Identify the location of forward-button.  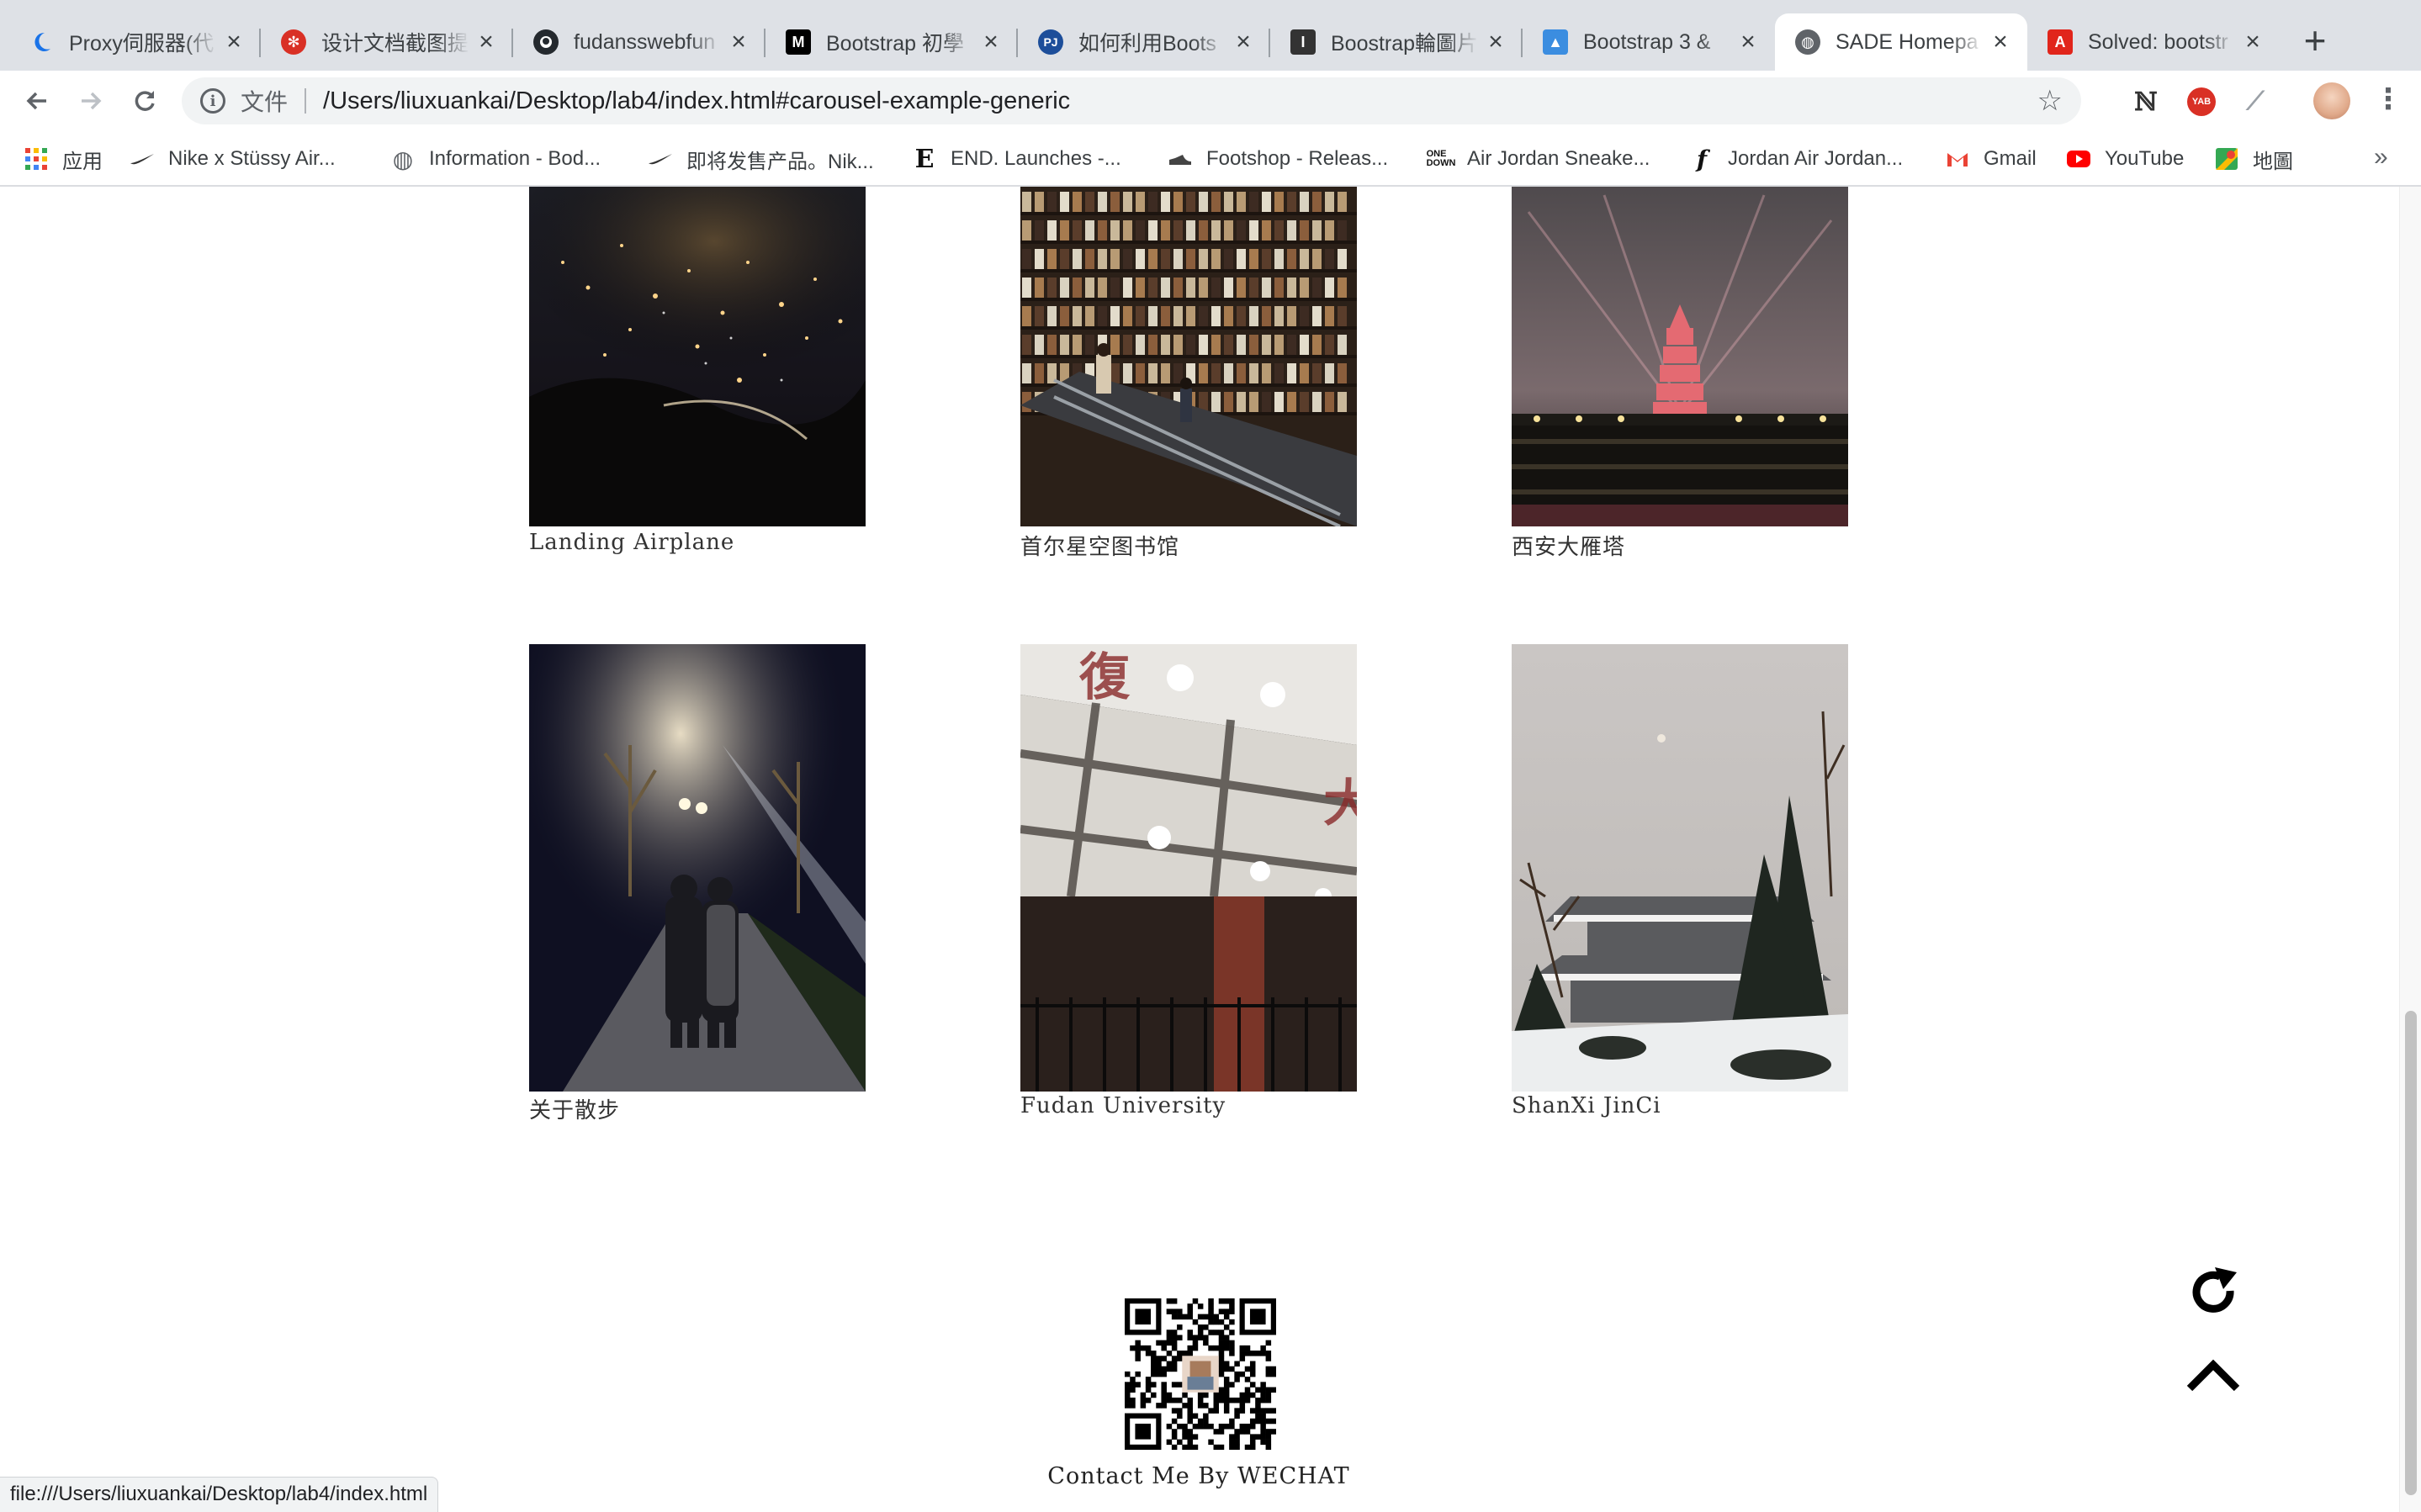
(91, 100).